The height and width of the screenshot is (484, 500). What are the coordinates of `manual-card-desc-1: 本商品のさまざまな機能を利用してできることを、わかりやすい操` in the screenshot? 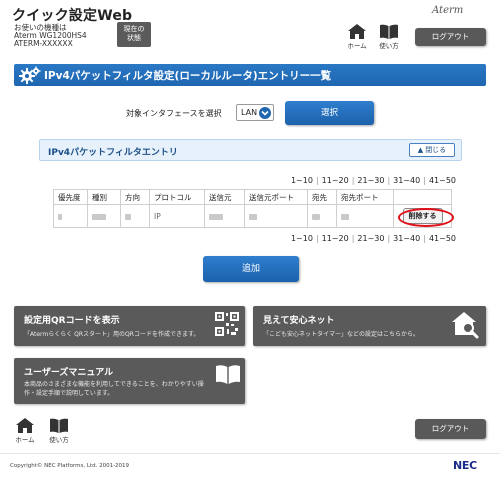 It's located at (114, 384).